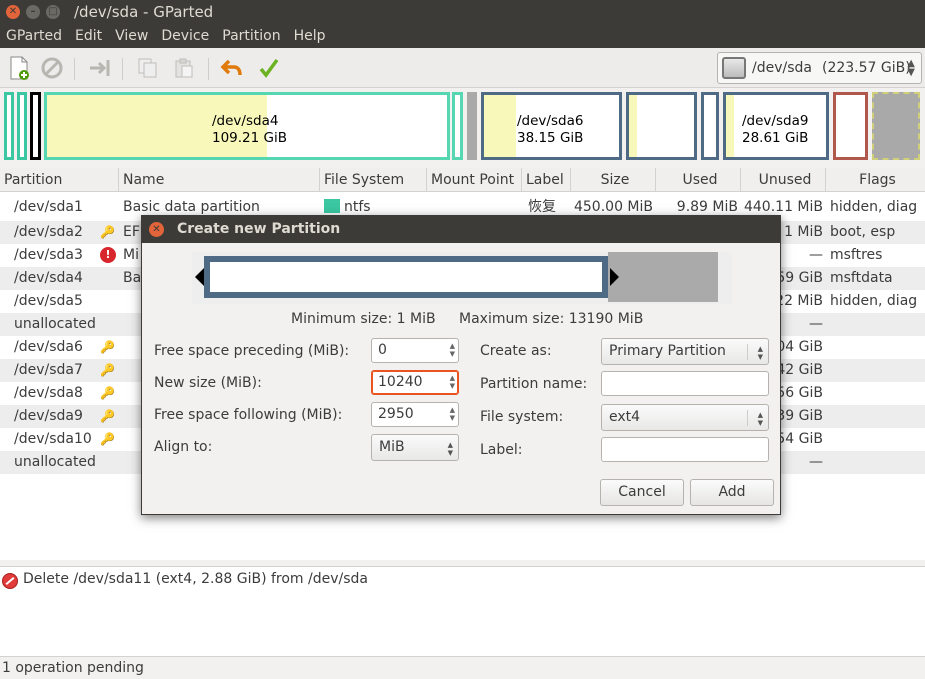 This screenshot has height=679, width=925. I want to click on align-to-combo: MiB ▲ ▼, so click(415, 447).